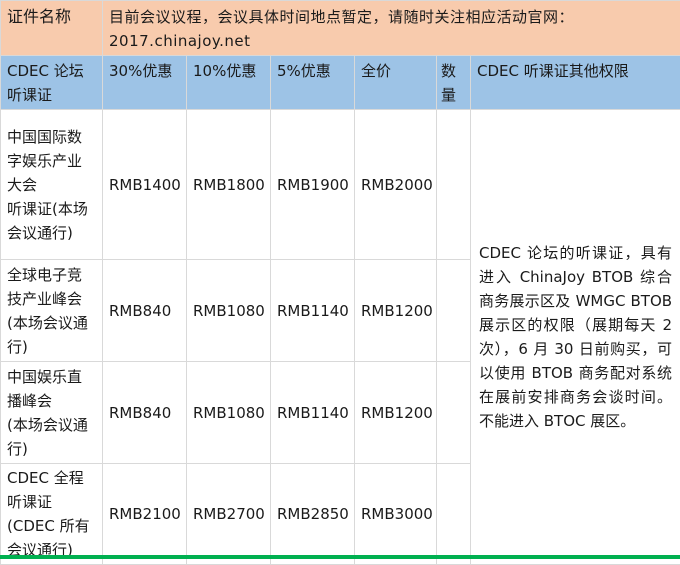 The height and width of the screenshot is (565, 680). I want to click on price-full: RMB2000, so click(396, 185).